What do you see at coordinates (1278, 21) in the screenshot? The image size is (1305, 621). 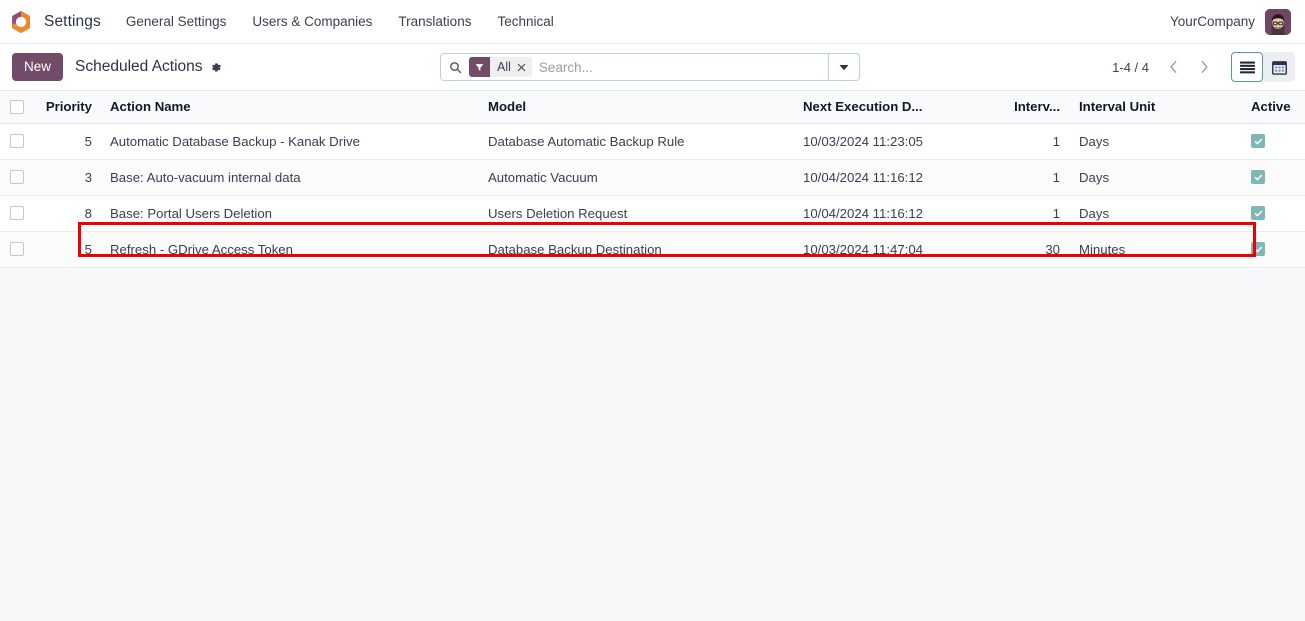 I see `avatar` at bounding box center [1278, 21].